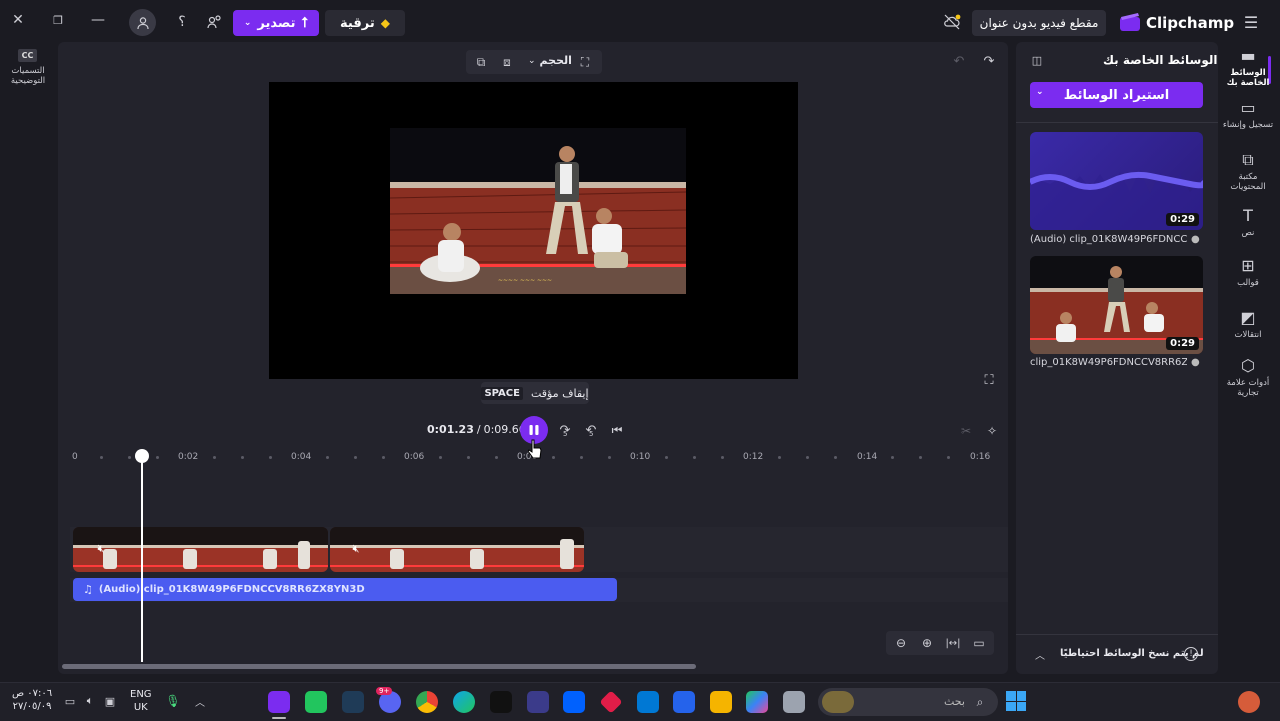  I want to click on library-icon: ⧉, so click(1248, 159).